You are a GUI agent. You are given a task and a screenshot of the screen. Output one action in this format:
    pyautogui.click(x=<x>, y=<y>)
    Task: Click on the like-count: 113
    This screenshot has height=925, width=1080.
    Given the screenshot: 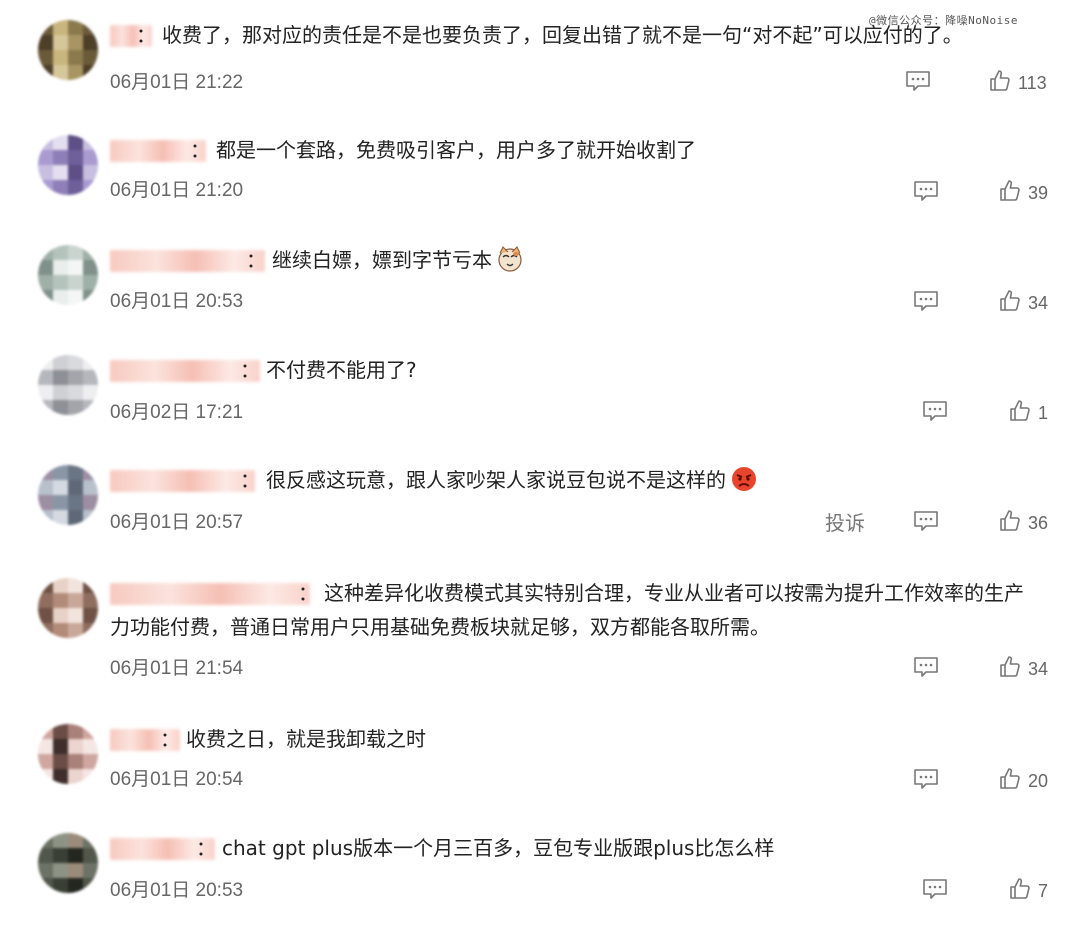 What is the action you would take?
    pyautogui.click(x=1032, y=82)
    